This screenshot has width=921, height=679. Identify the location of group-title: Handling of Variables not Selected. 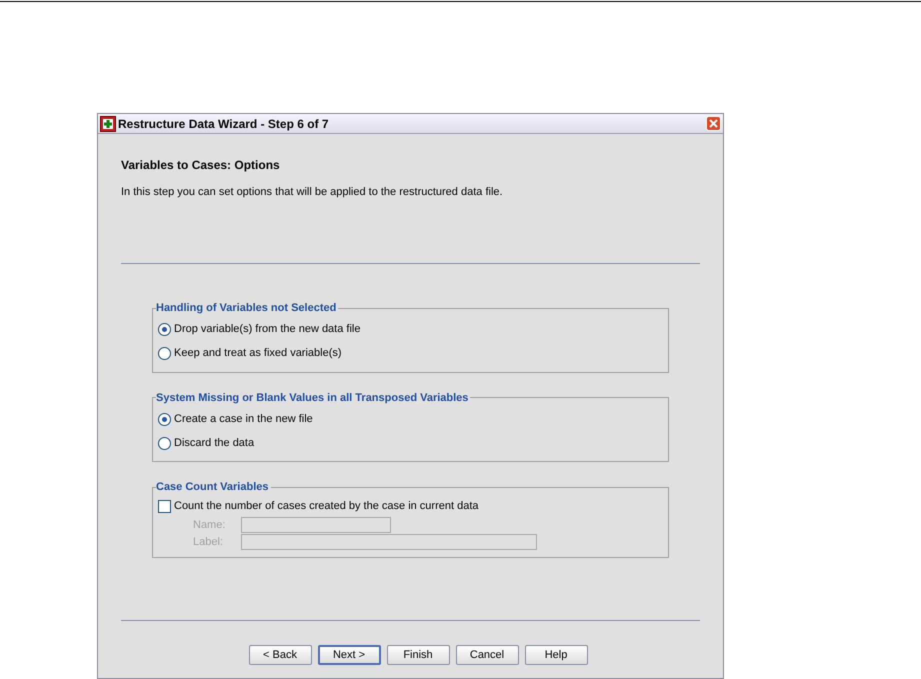
(247, 308).